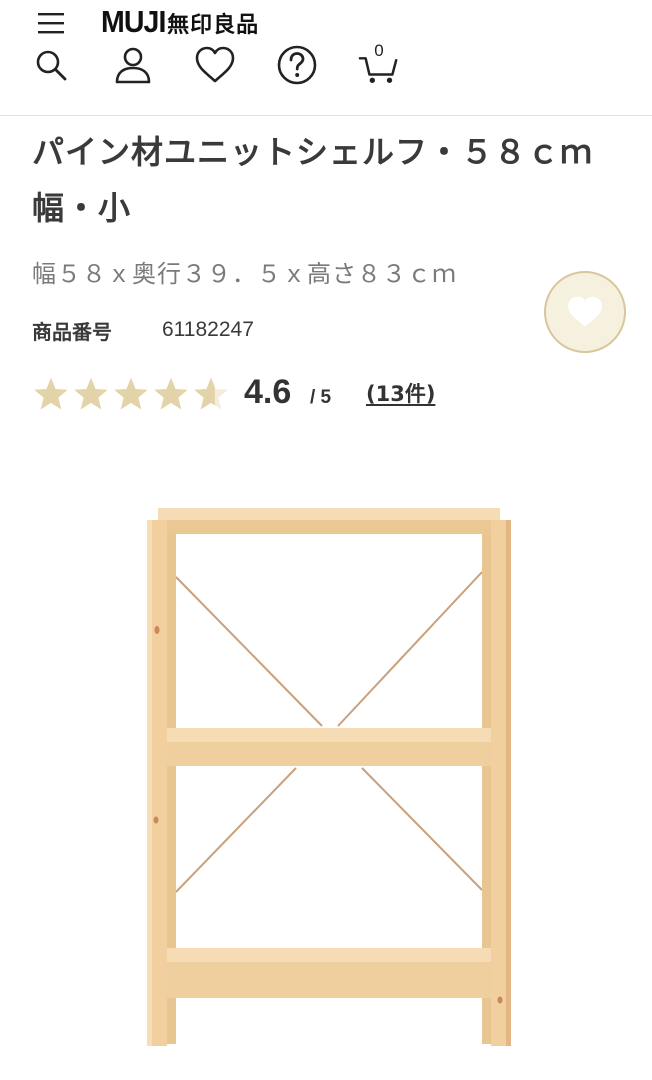  I want to click on star-half-icon, so click(211, 393).